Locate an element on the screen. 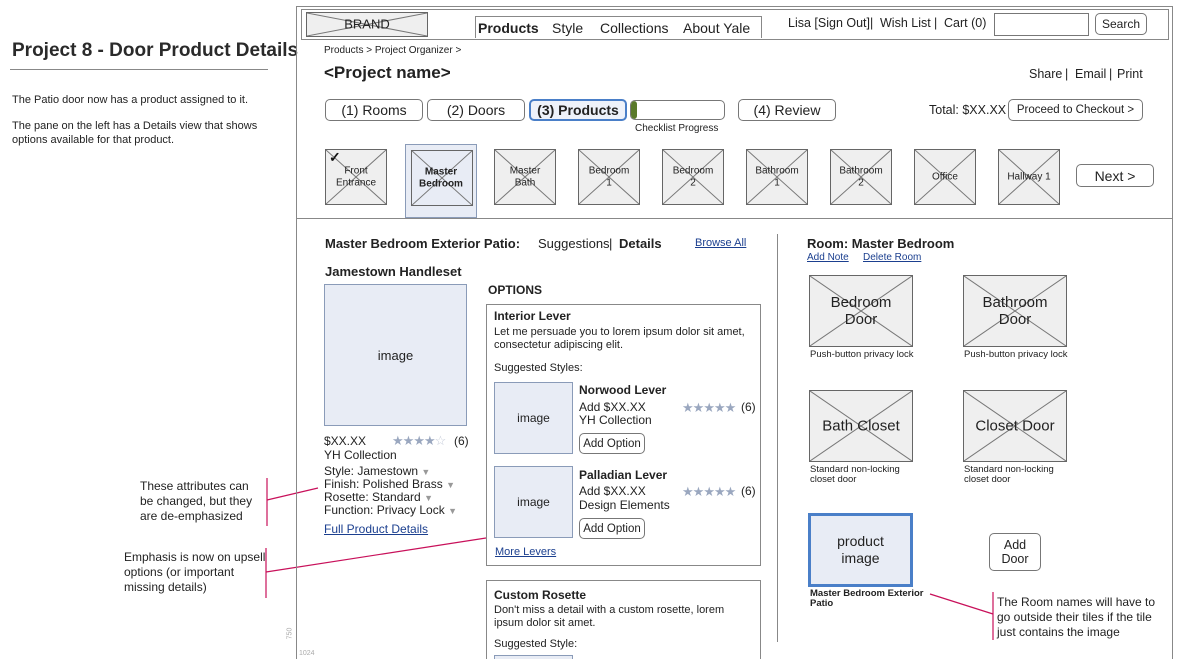 Image resolution: width=1179 pixels, height=659 pixels. product-rating-stars: ★★★★☆ is located at coordinates (419, 441).